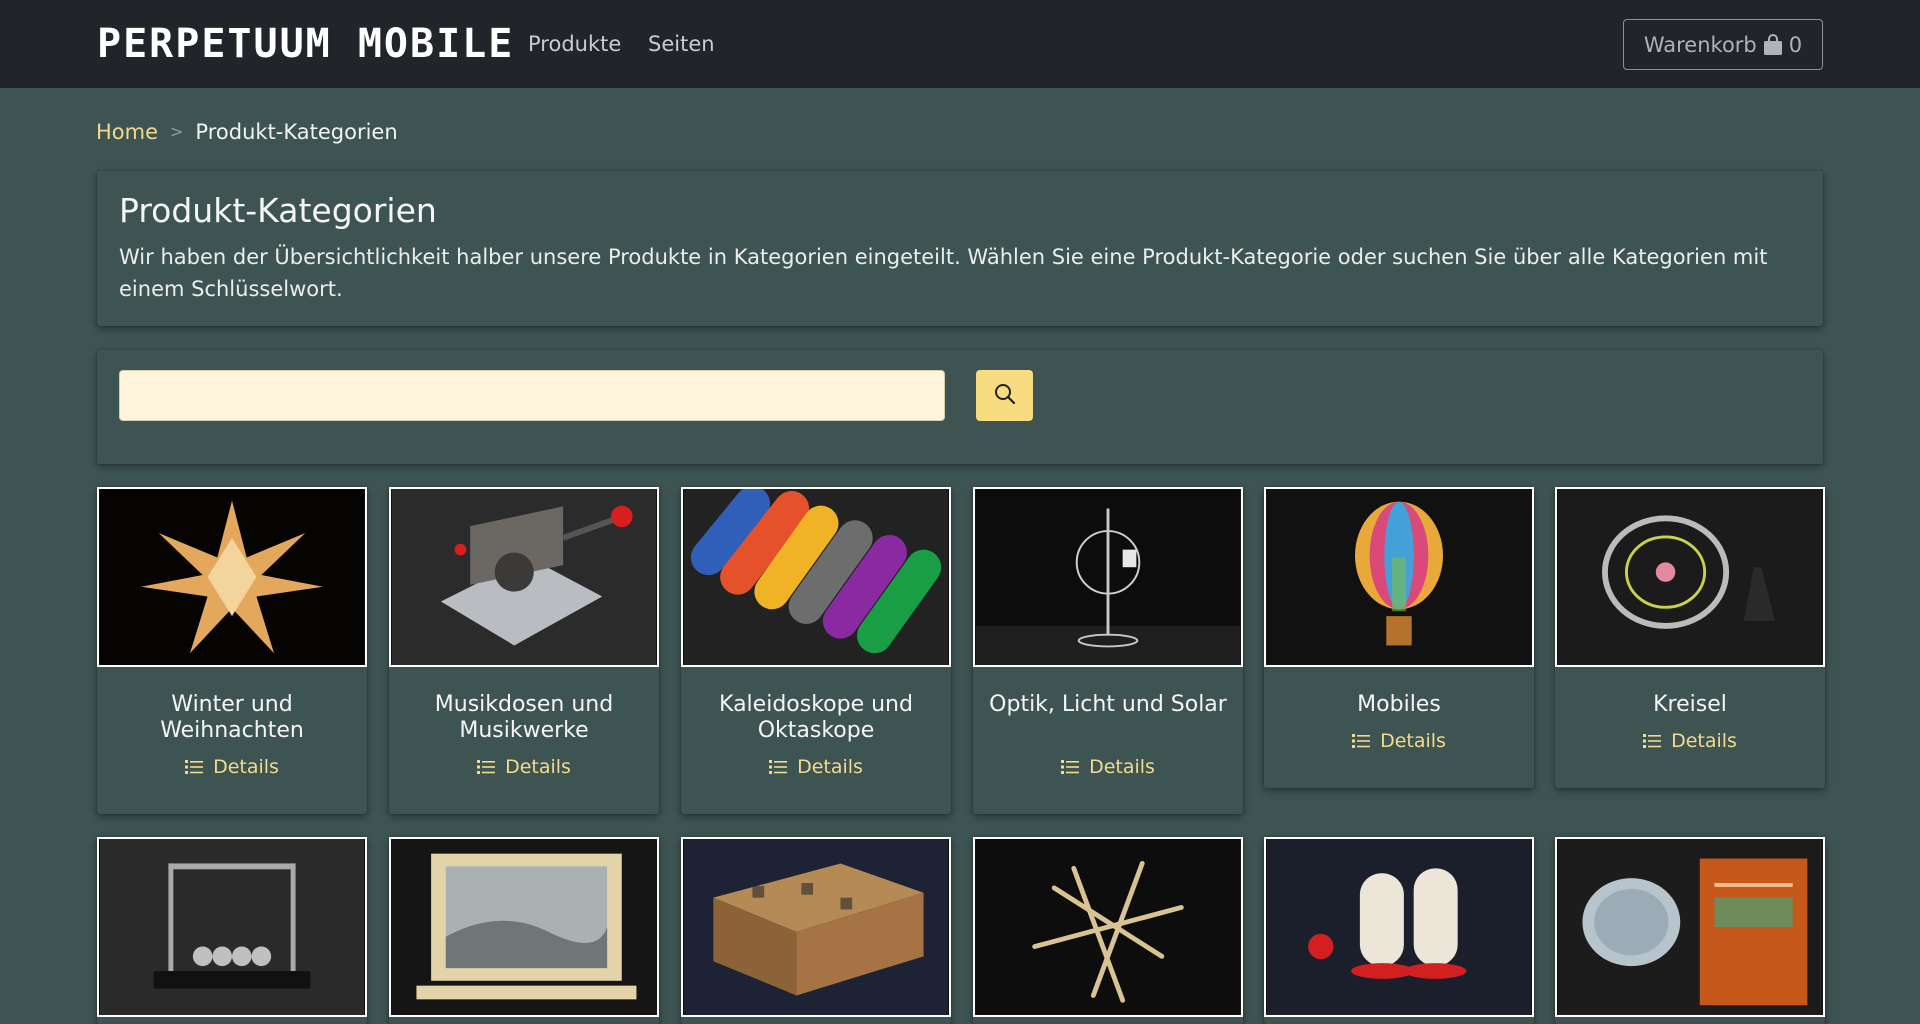  Describe the element at coordinates (1399, 705) in the screenshot. I see `category-title: Mobiles` at that location.